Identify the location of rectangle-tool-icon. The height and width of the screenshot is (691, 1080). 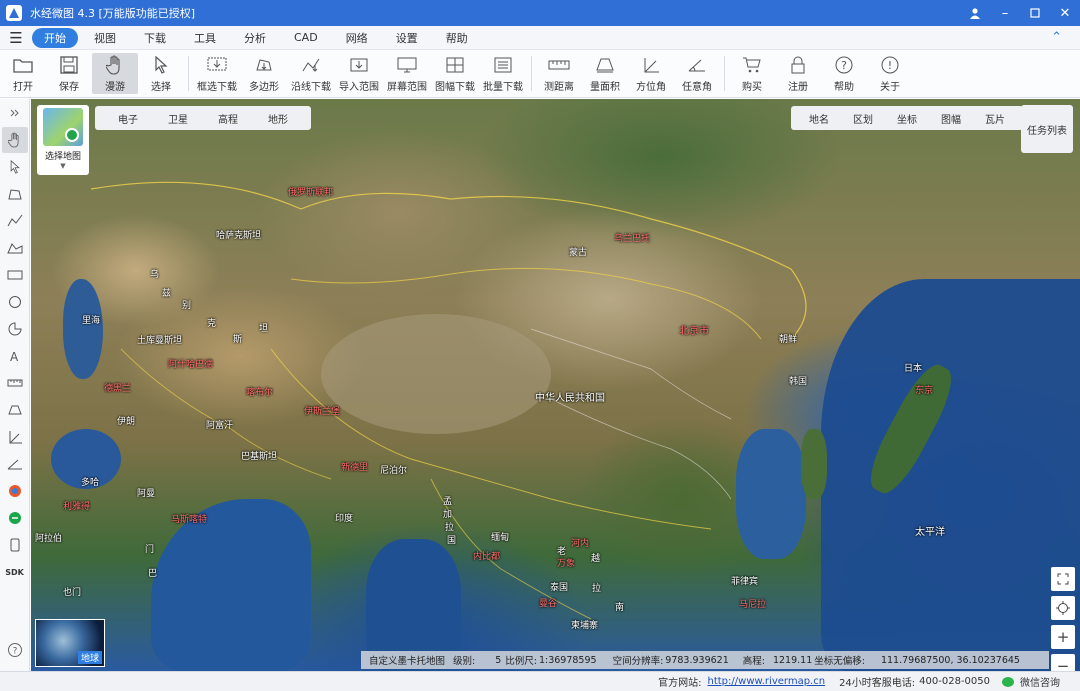
(15, 275).